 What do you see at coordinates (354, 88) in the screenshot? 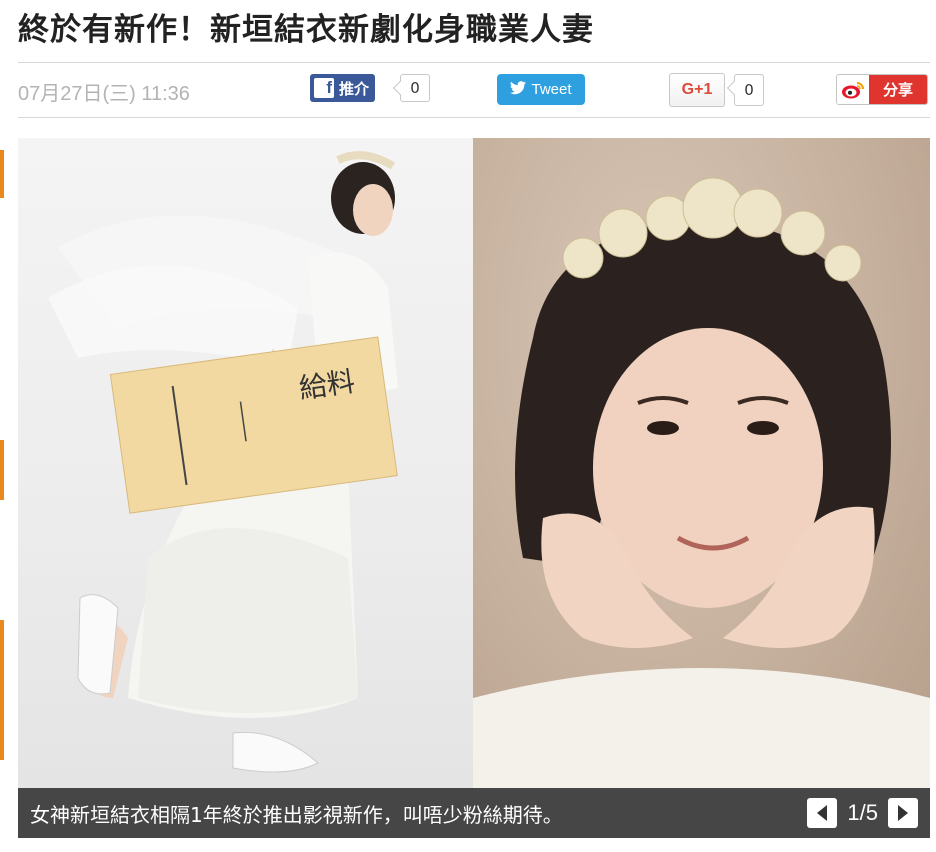
I see `facebook-button-label: 推介` at bounding box center [354, 88].